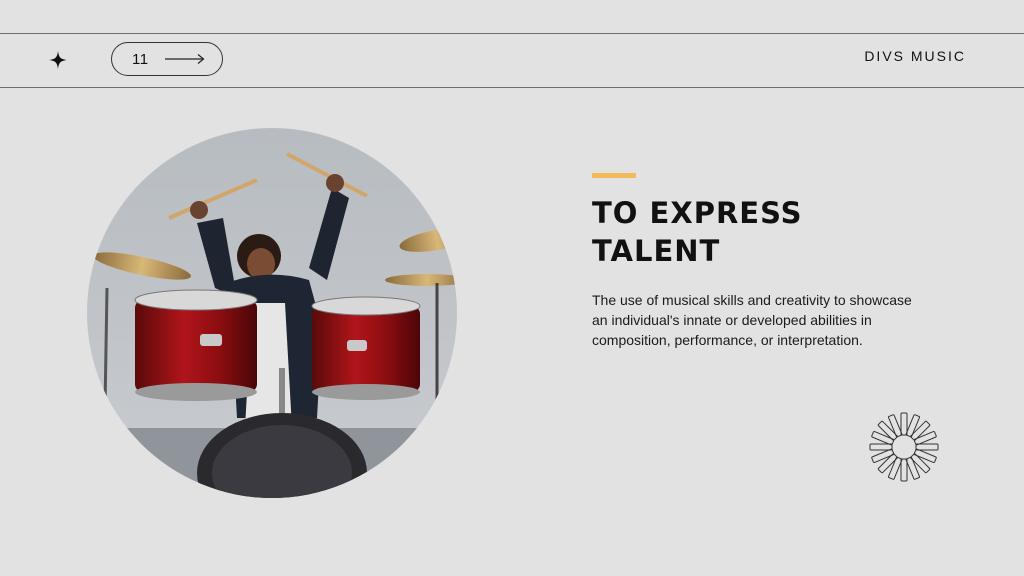 The width and height of the screenshot is (1024, 576). Describe the element at coordinates (904, 447) in the screenshot. I see `radial-burst-icon` at that location.